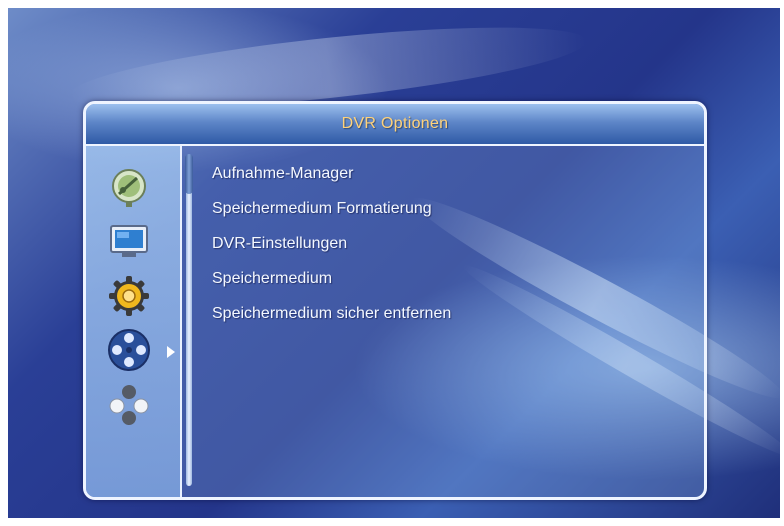  I want to click on menu-item-dvr-einstellungen: DVR-Einstellungen, so click(447, 243).